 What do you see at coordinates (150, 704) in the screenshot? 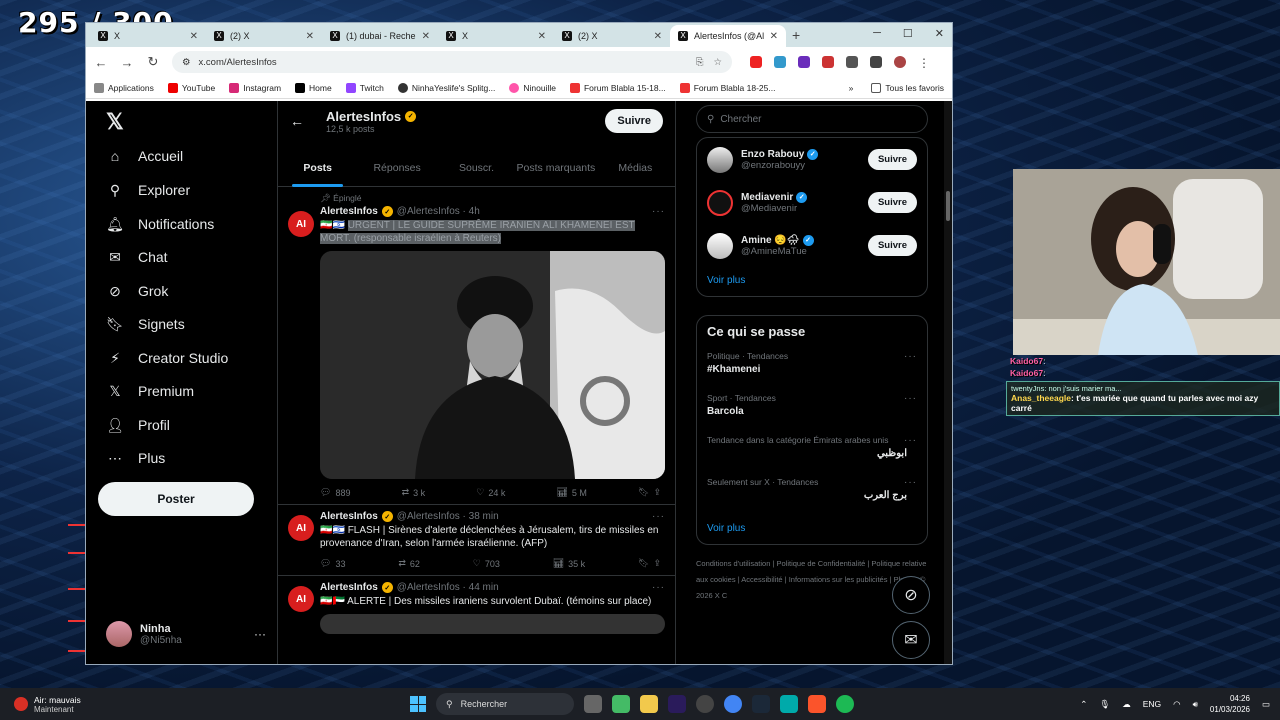
I see `weather-widget: Air: mauvais Maintenant` at bounding box center [150, 704].